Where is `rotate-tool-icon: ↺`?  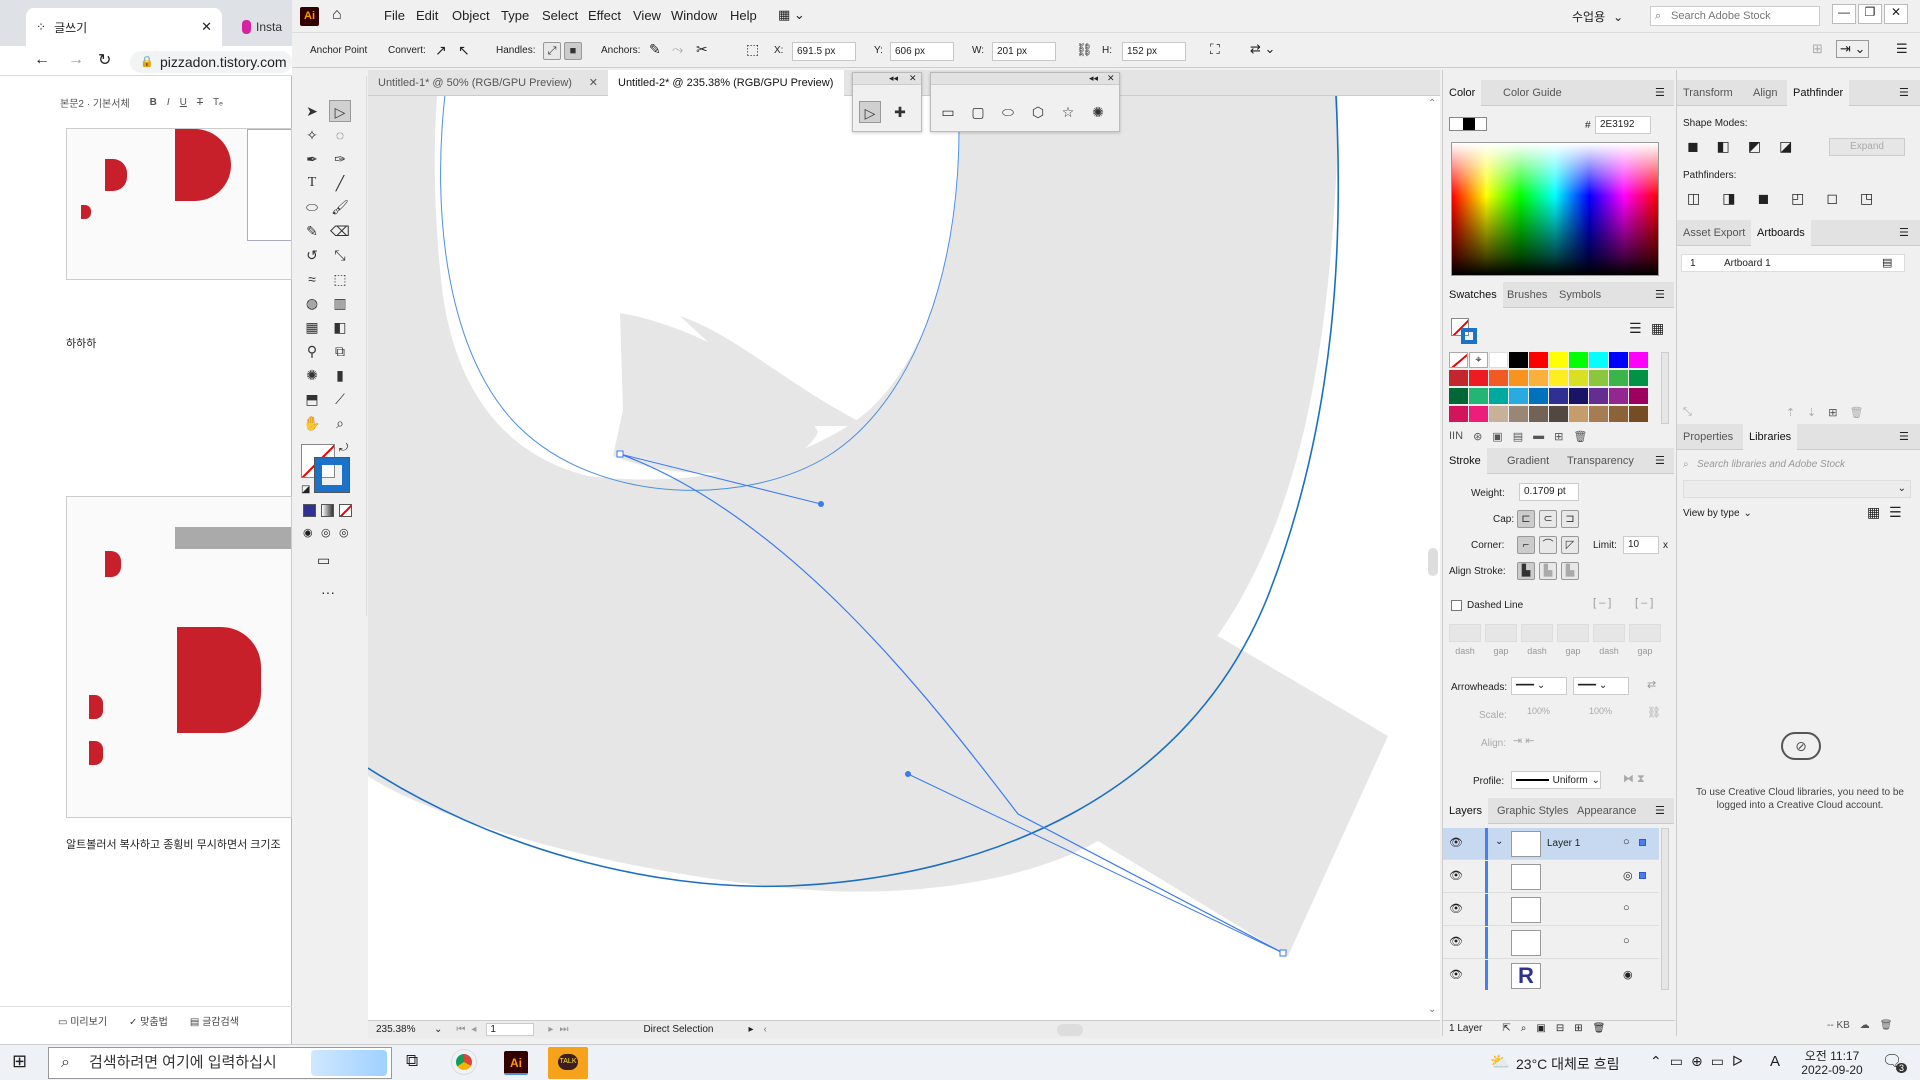 rotate-tool-icon: ↺ is located at coordinates (312, 255).